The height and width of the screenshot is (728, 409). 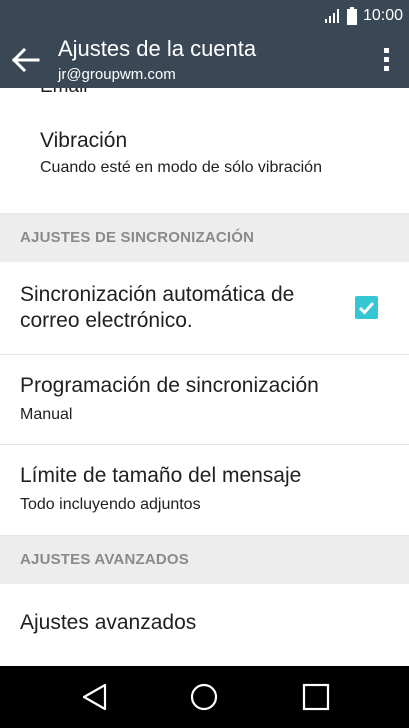 I want to click on advanced-title: Ajustes avanzados, so click(x=108, y=622).